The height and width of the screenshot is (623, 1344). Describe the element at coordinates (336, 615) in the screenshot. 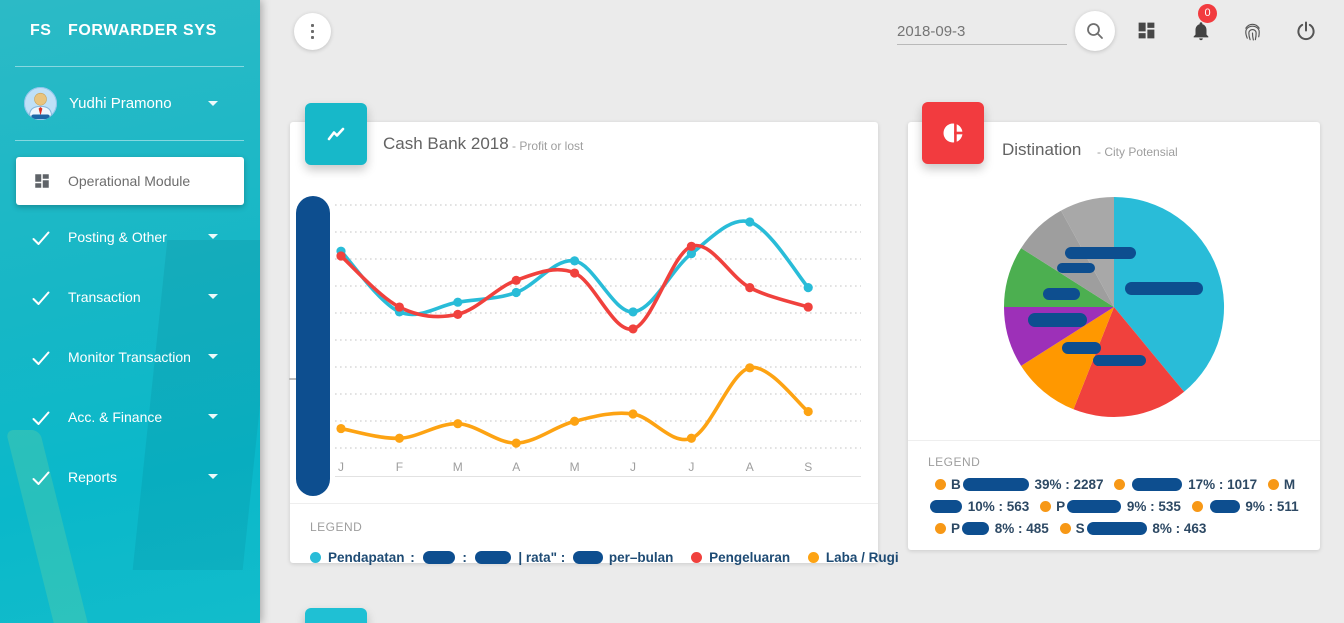

I see `next-card-icon-partial` at that location.